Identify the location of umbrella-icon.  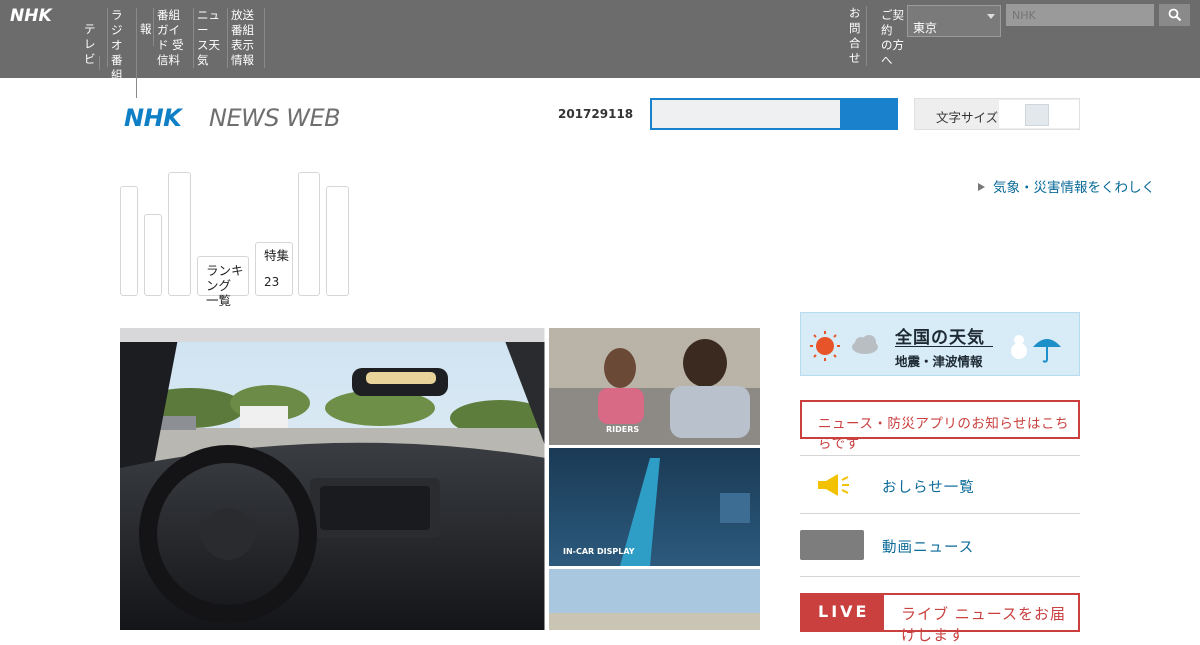
(1047, 343).